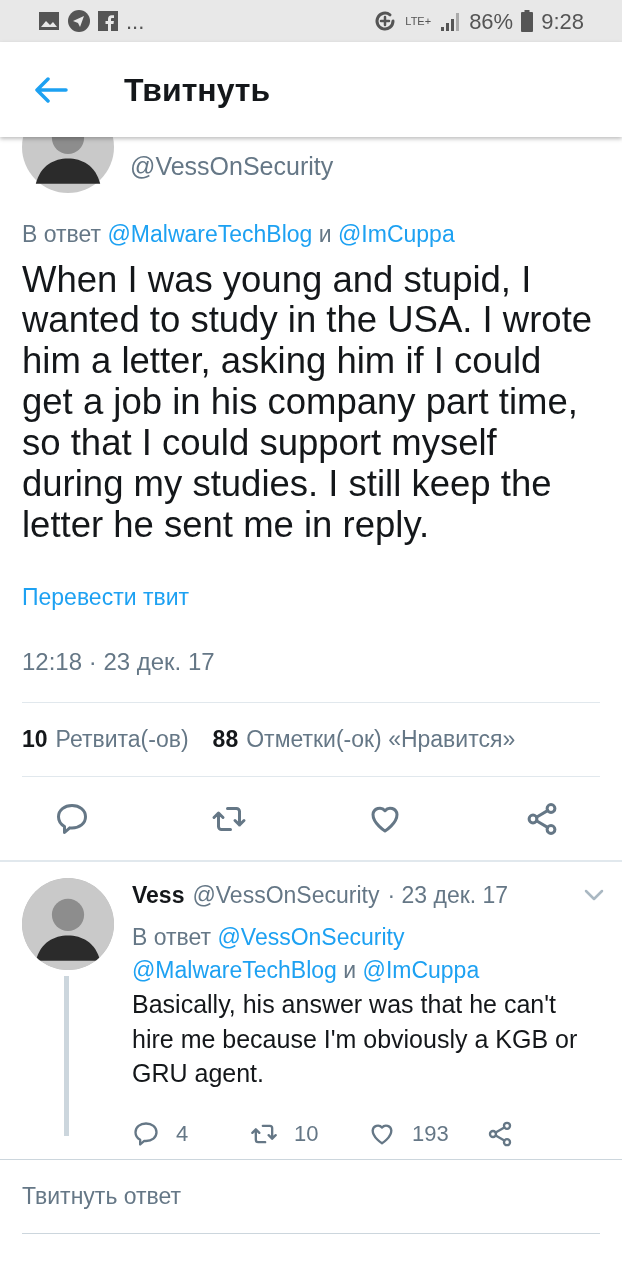 This screenshot has width=622, height=1280. I want to click on battery-percent: 86%, so click(491, 21).